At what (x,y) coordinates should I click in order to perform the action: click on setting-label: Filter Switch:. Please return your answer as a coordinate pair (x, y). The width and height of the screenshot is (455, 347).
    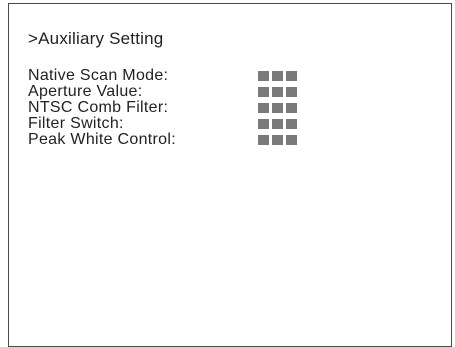
    Looking at the image, I should click on (76, 123).